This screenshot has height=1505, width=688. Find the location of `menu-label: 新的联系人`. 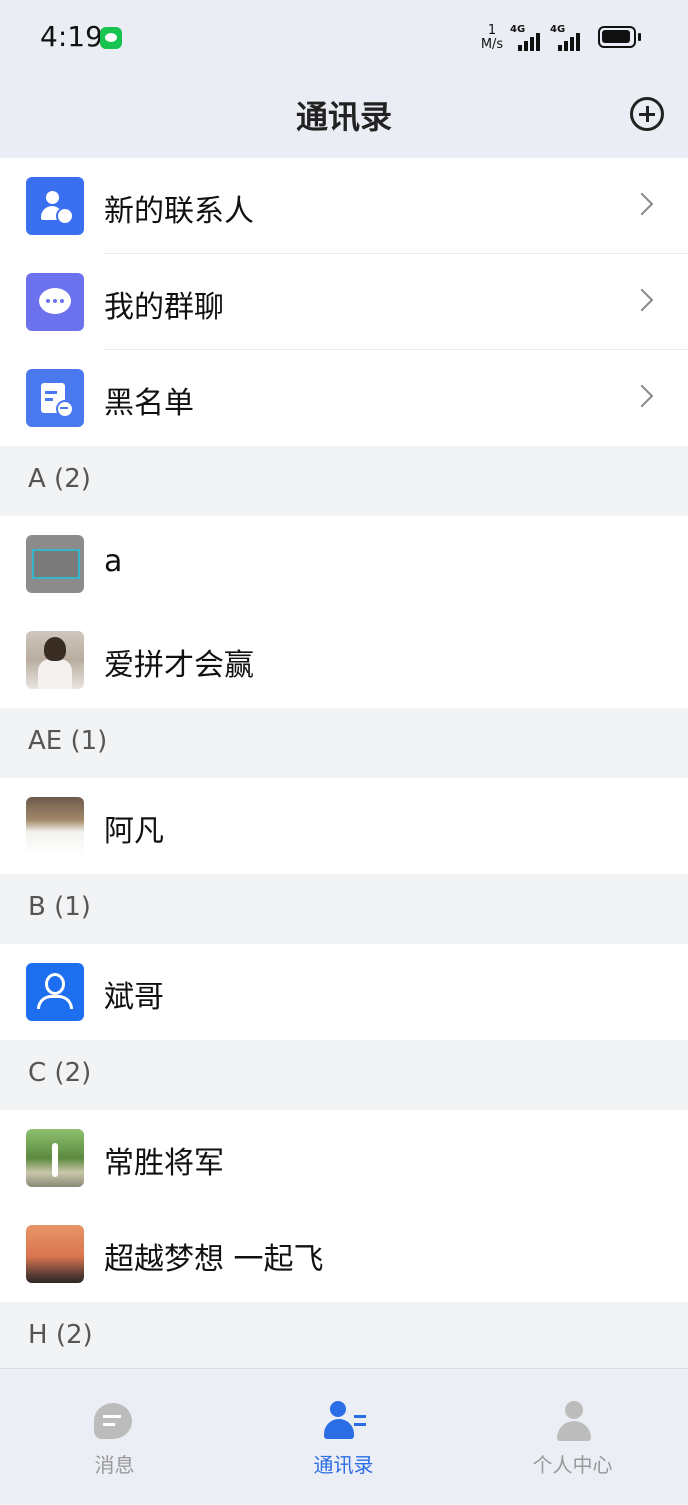

menu-label: 新的联系人 is located at coordinates (179, 211).